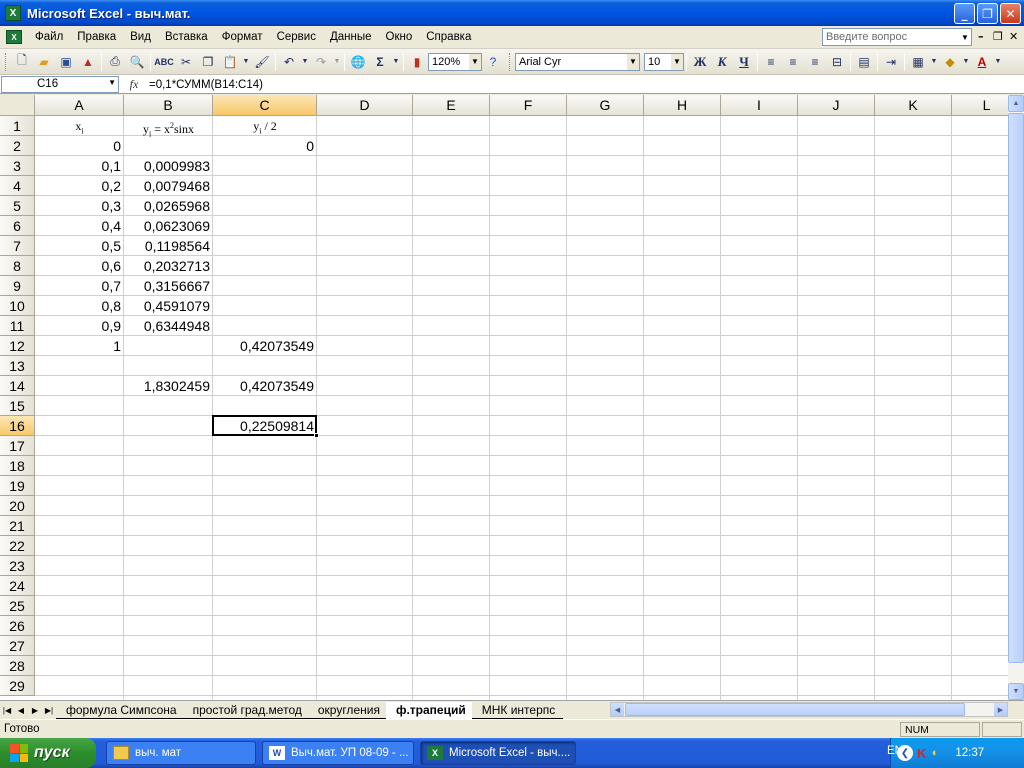 The height and width of the screenshot is (768, 1024). What do you see at coordinates (918, 62) in the screenshot?
I see `borders-icon: ▦` at bounding box center [918, 62].